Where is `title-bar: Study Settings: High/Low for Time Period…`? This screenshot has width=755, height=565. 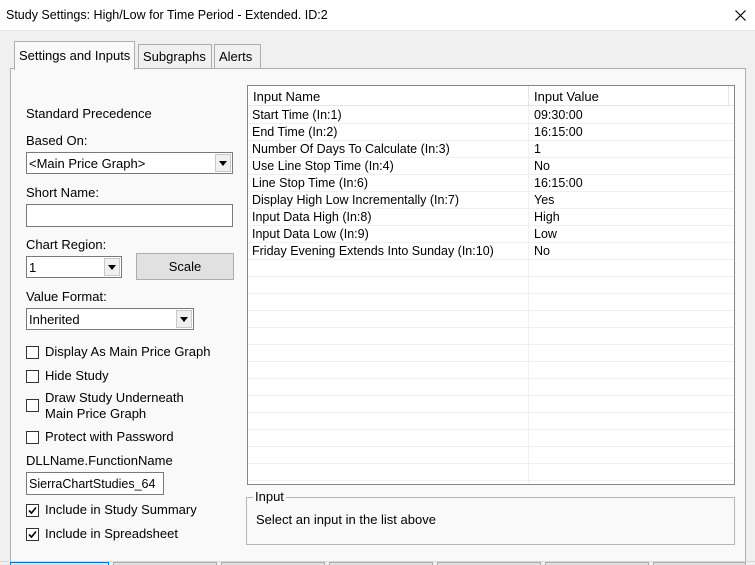
title-bar: Study Settings: High/Low for Time Period… is located at coordinates (377, 15).